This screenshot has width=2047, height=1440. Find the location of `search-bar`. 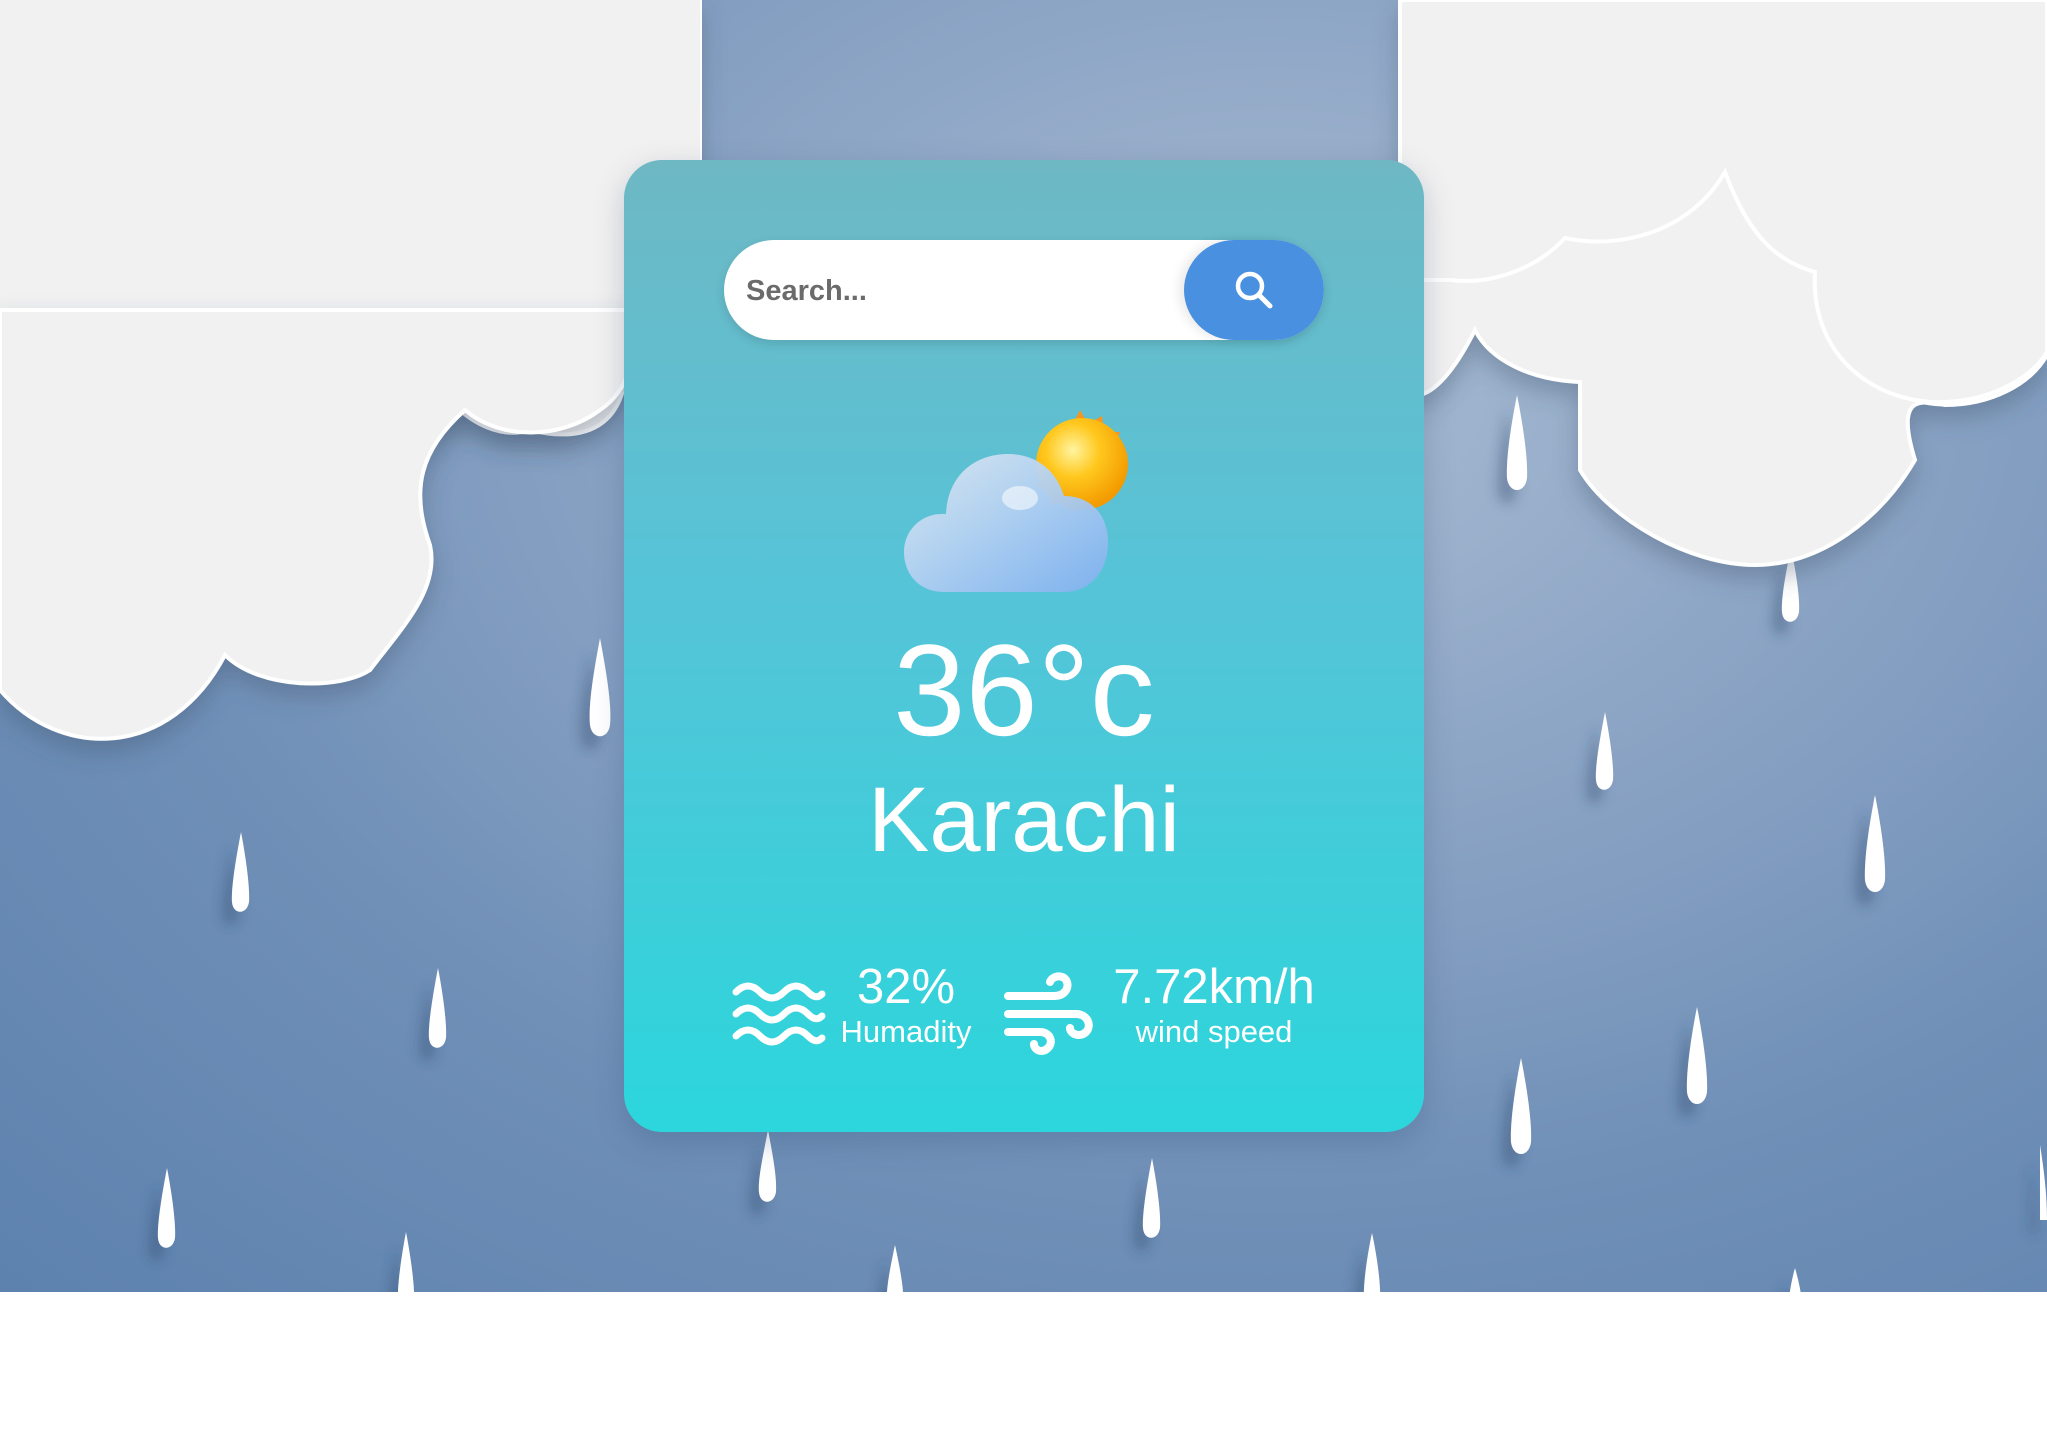

search-bar is located at coordinates (1024, 291).